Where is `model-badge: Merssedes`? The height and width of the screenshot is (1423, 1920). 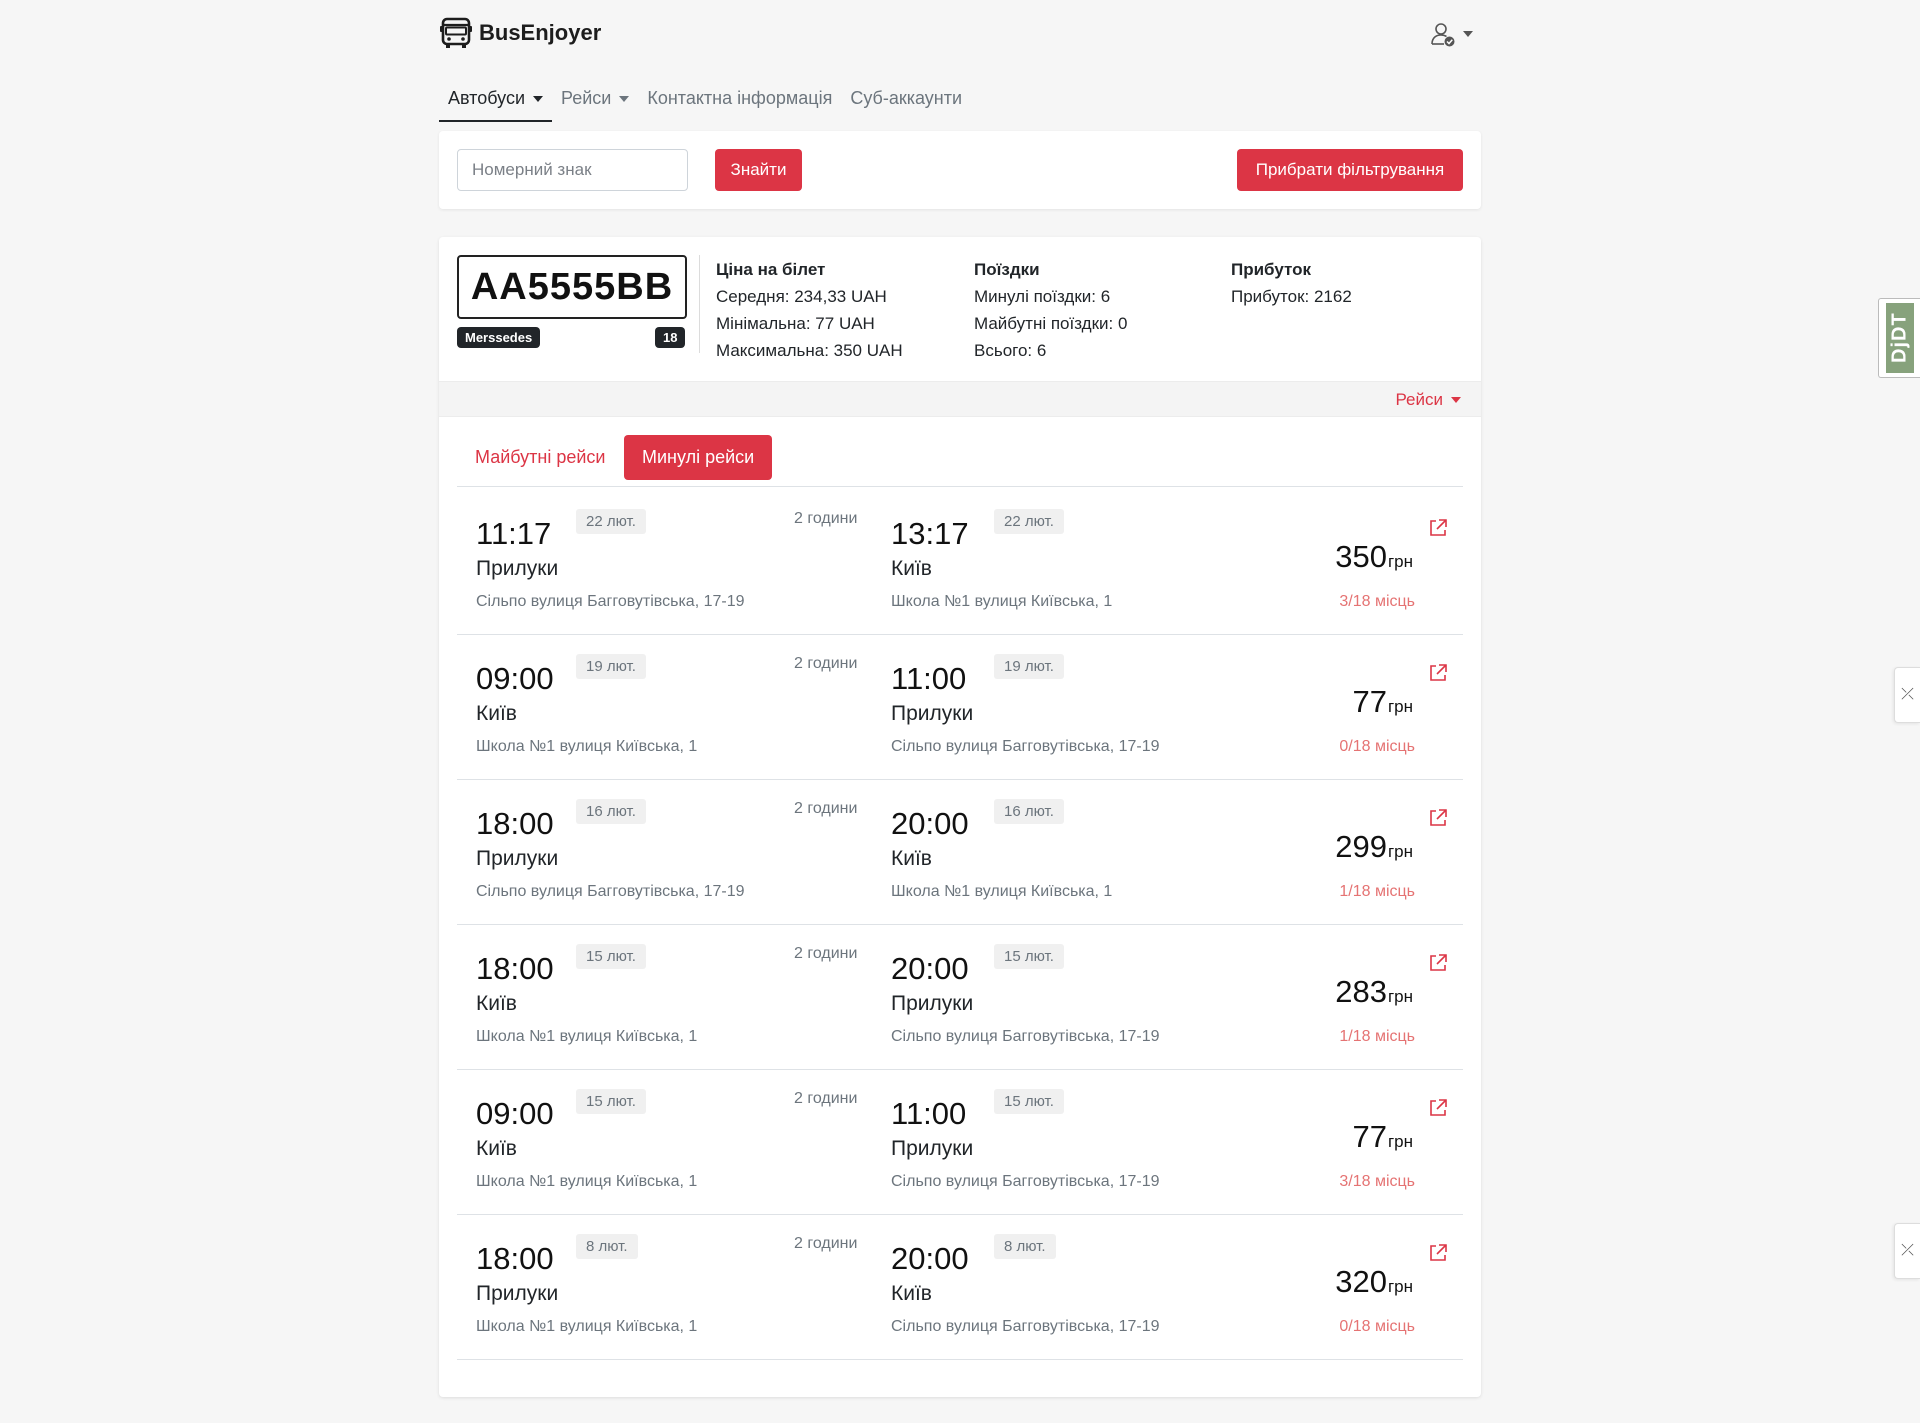 model-badge: Merssedes is located at coordinates (499, 337).